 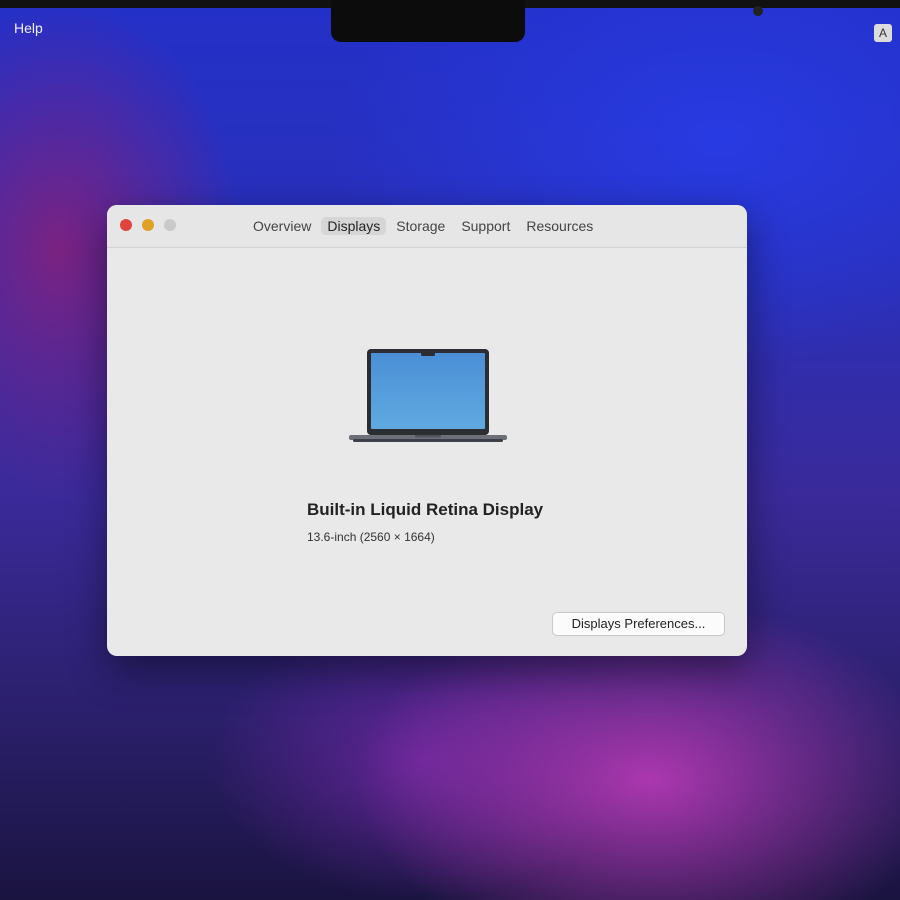 What do you see at coordinates (282, 226) in the screenshot?
I see `tab-overview: Overview` at bounding box center [282, 226].